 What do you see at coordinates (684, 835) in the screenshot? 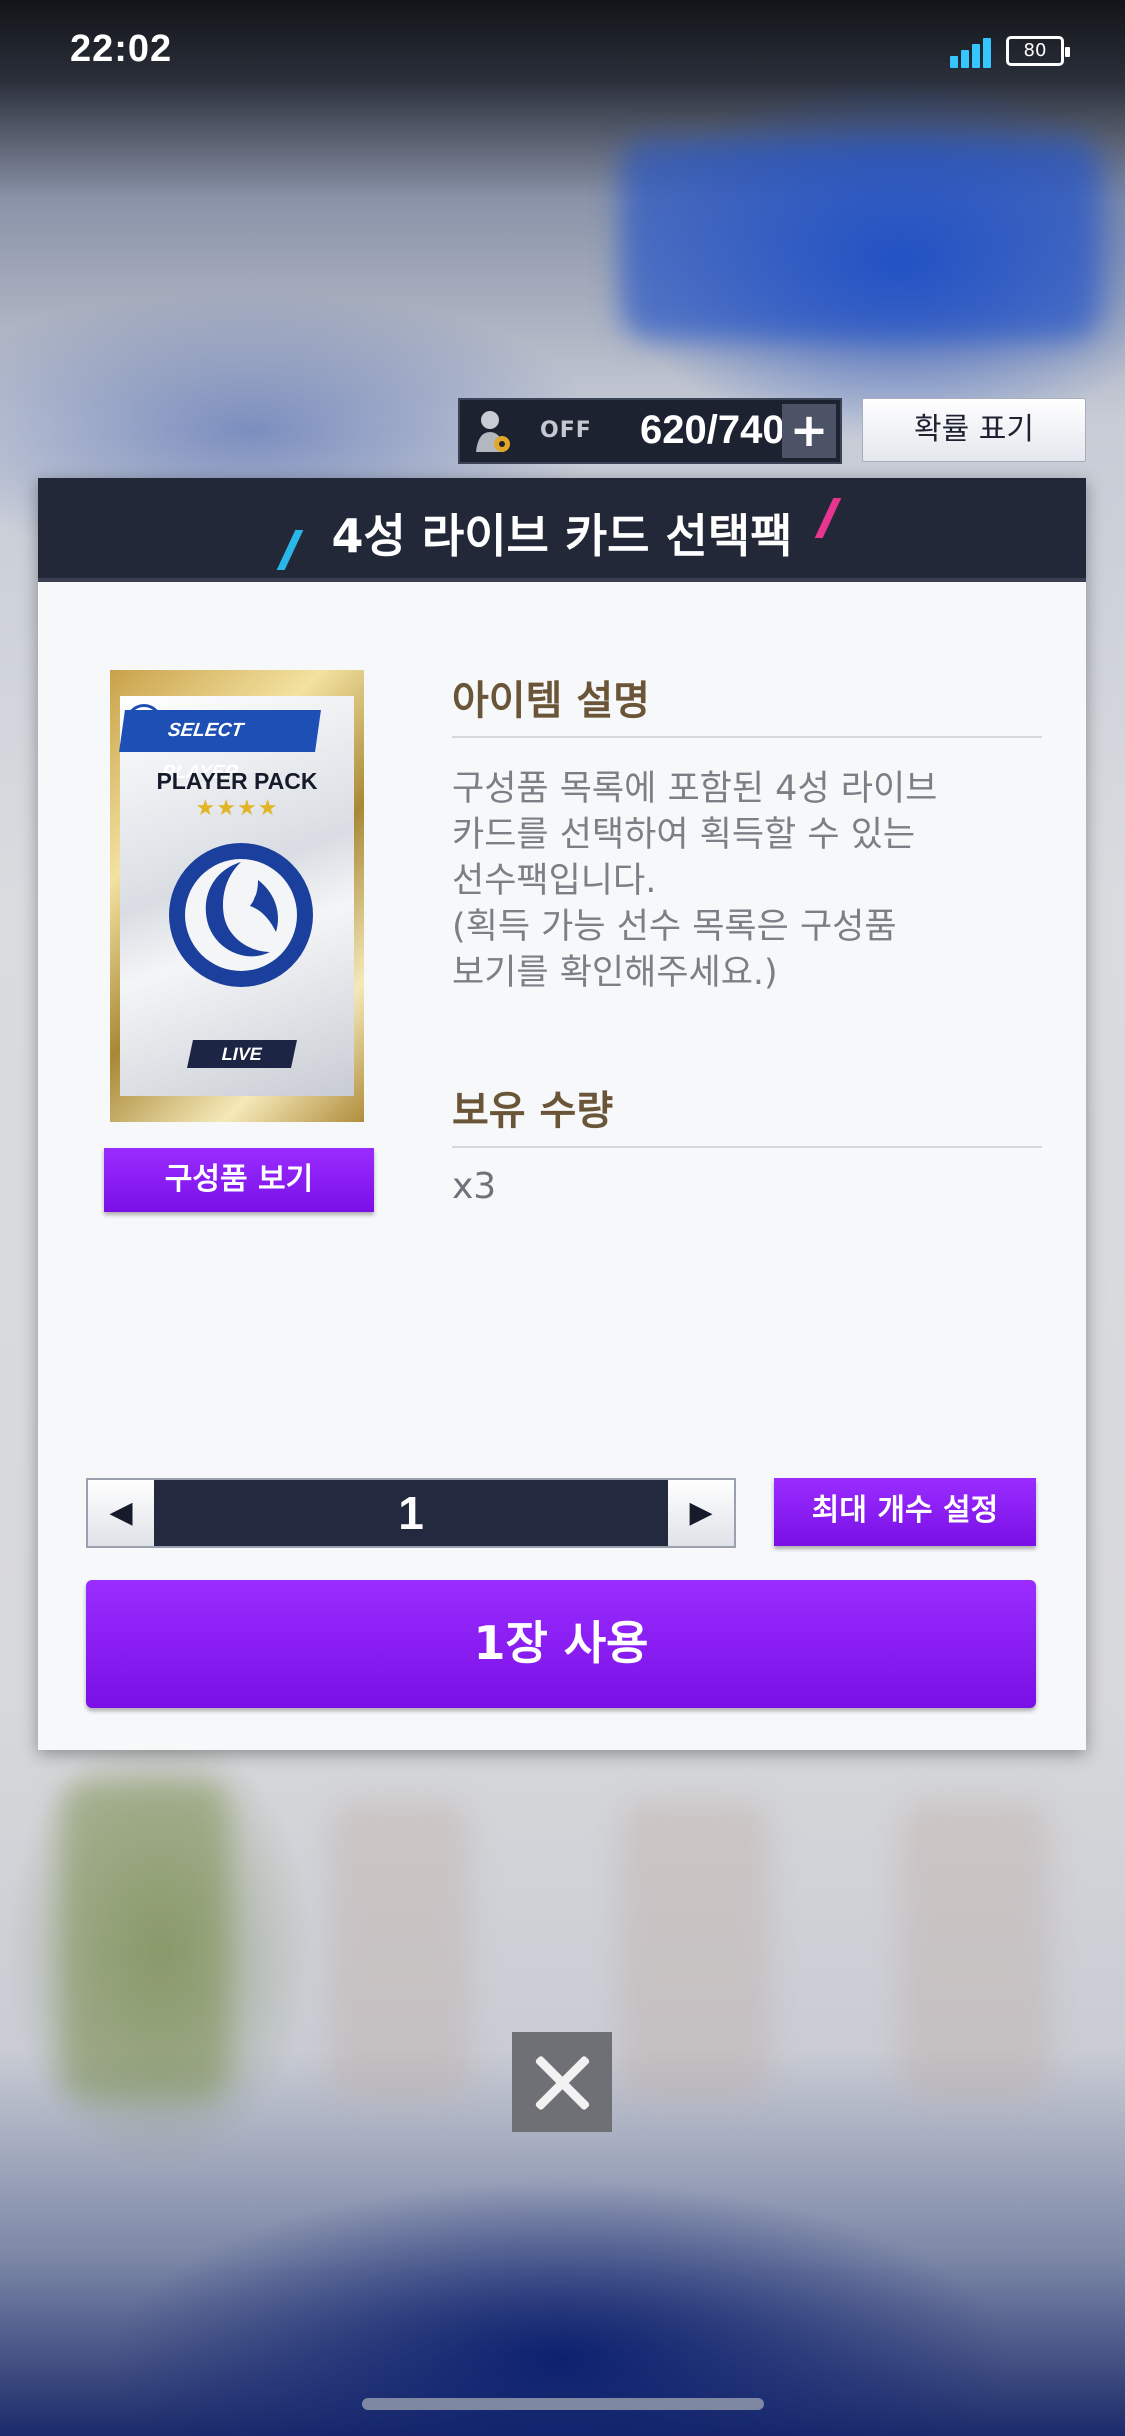
I see `description-line: 카드를 선택하여 획득할 수 있는` at bounding box center [684, 835].